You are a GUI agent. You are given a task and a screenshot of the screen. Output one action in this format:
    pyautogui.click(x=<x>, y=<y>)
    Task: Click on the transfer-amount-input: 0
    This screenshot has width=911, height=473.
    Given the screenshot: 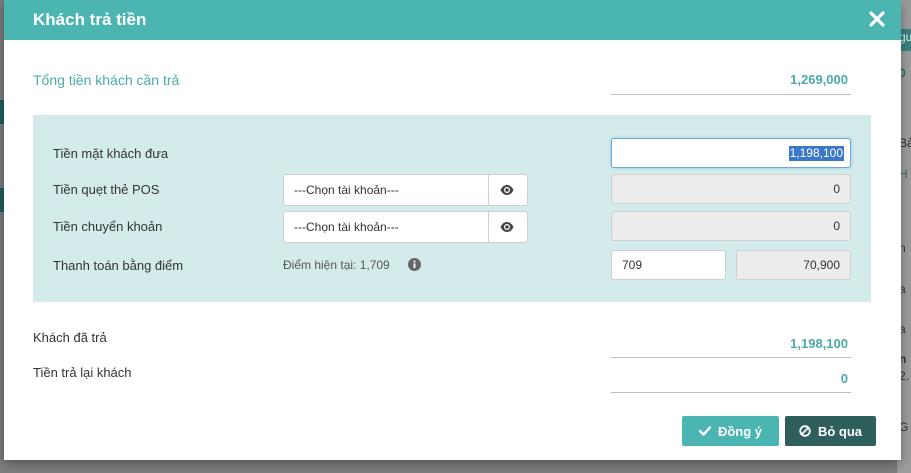 What is the action you would take?
    pyautogui.click(x=731, y=226)
    